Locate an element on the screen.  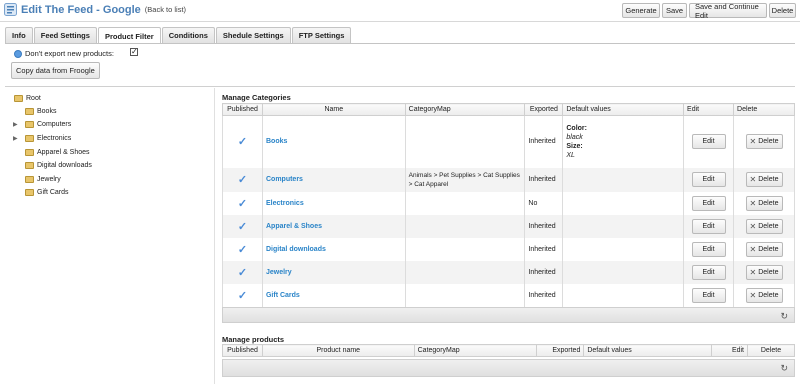
delete-feed-button: Delete is located at coordinates (782, 10).